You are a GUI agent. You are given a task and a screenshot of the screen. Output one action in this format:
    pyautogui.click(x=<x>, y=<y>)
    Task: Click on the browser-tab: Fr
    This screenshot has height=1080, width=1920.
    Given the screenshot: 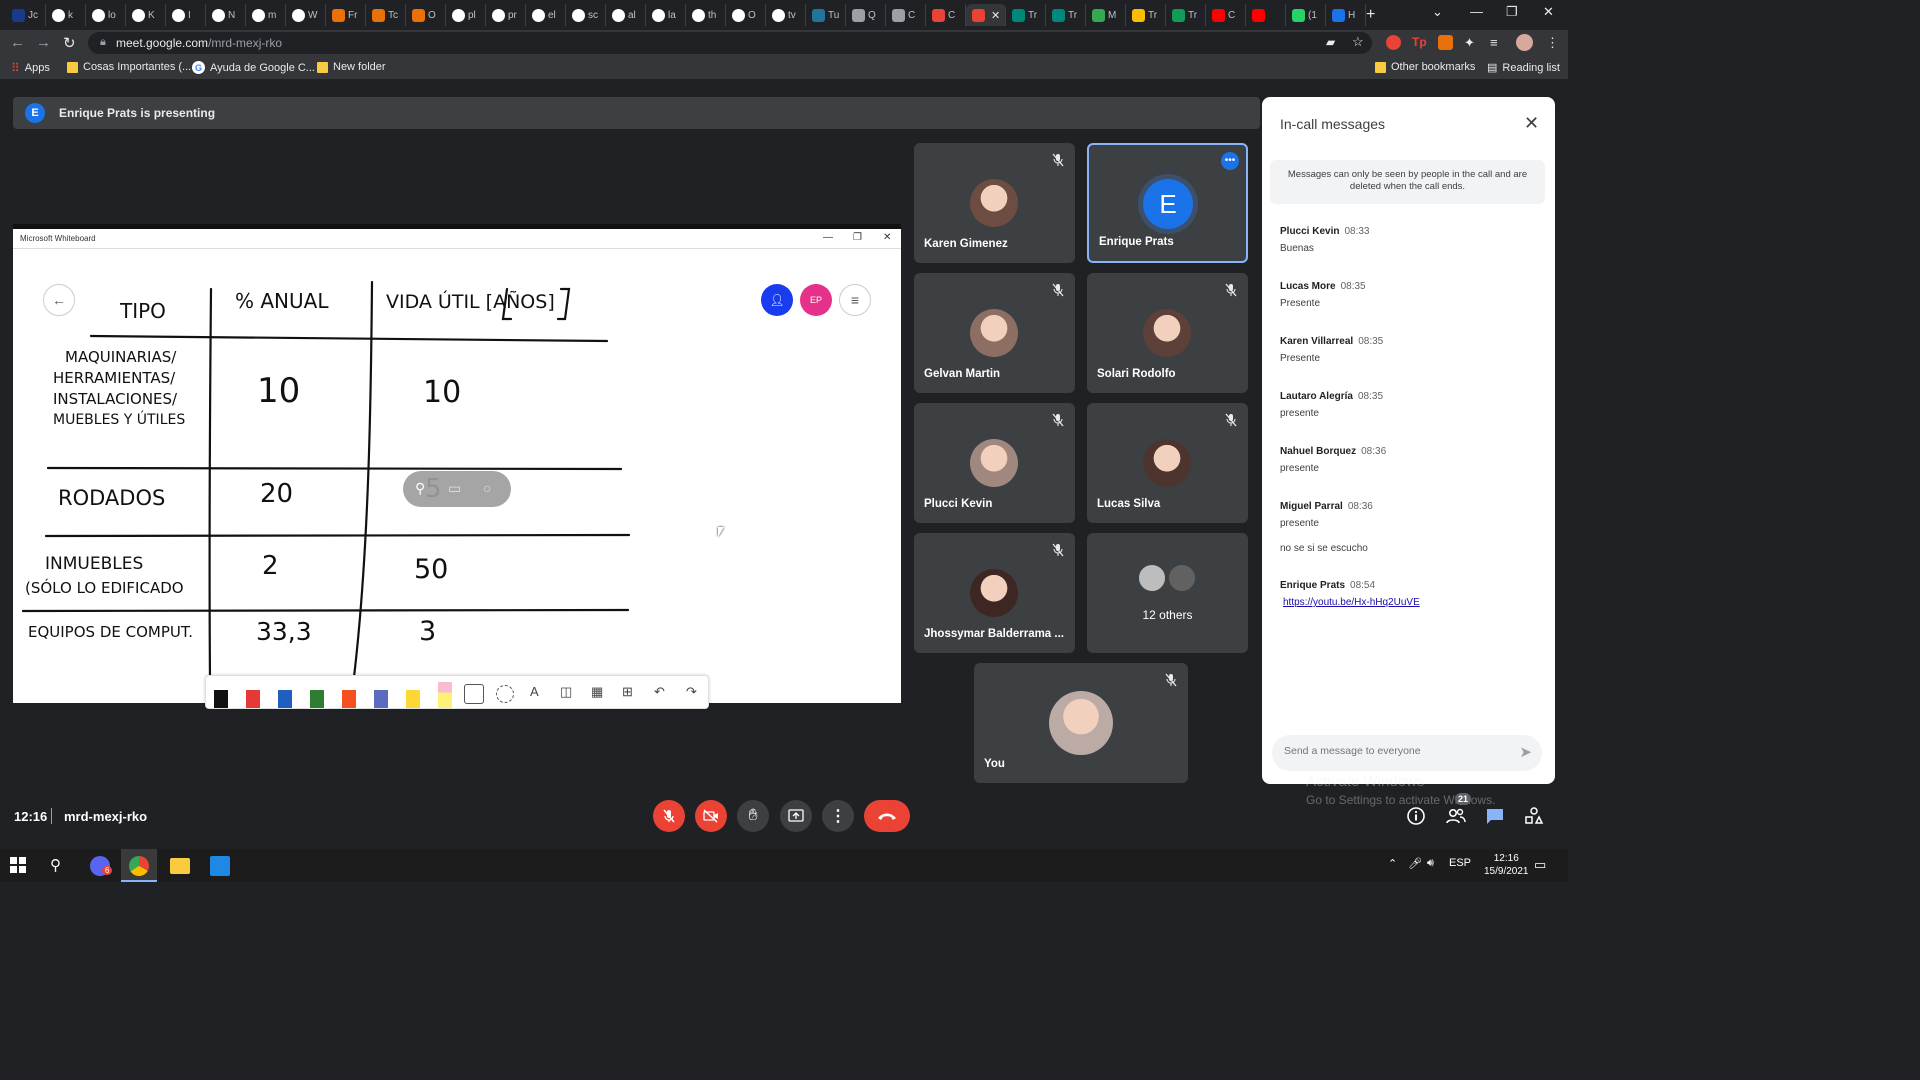 What is the action you would take?
    pyautogui.click(x=346, y=15)
    